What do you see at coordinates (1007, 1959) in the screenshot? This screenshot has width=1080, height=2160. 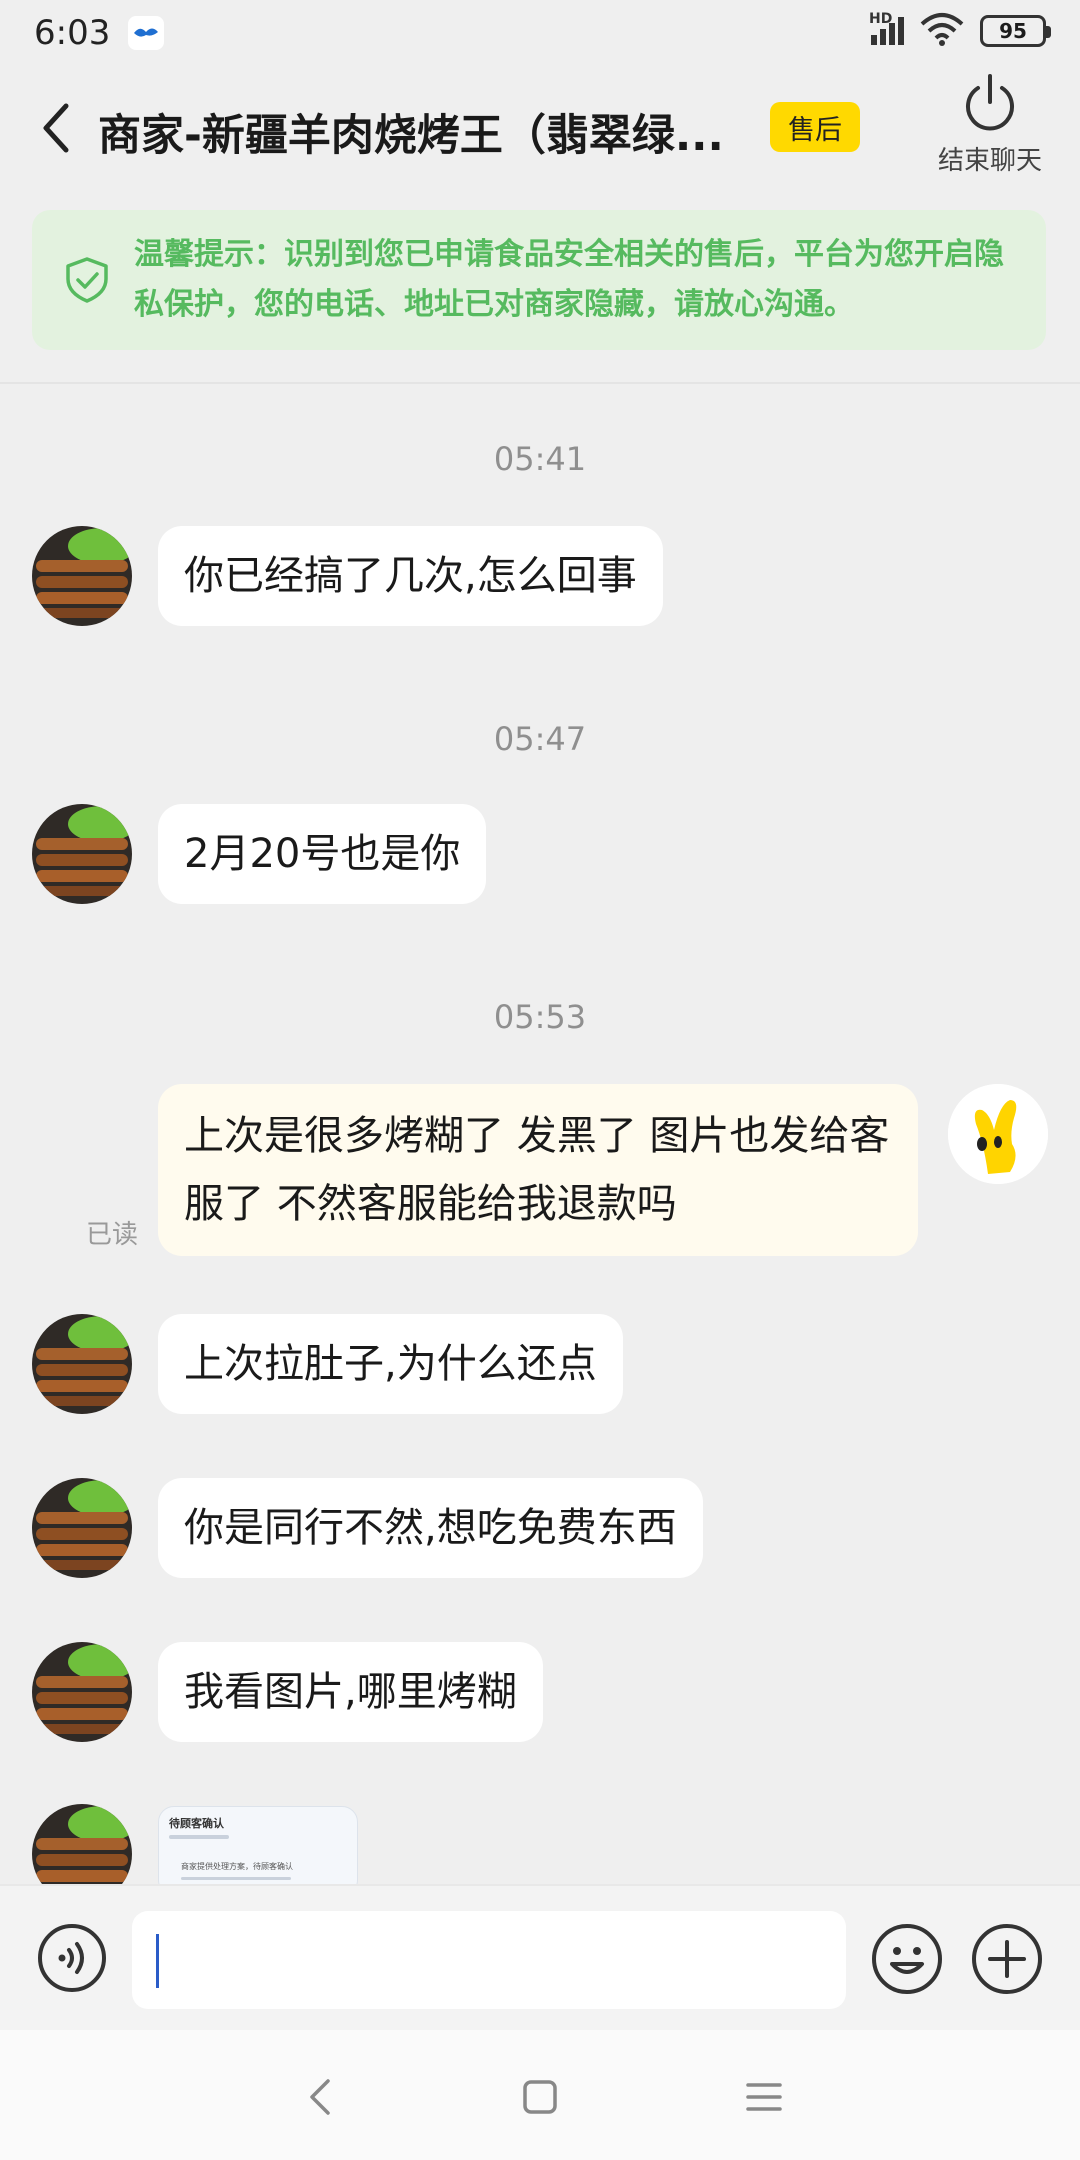 I see `plus-circle-icon` at bounding box center [1007, 1959].